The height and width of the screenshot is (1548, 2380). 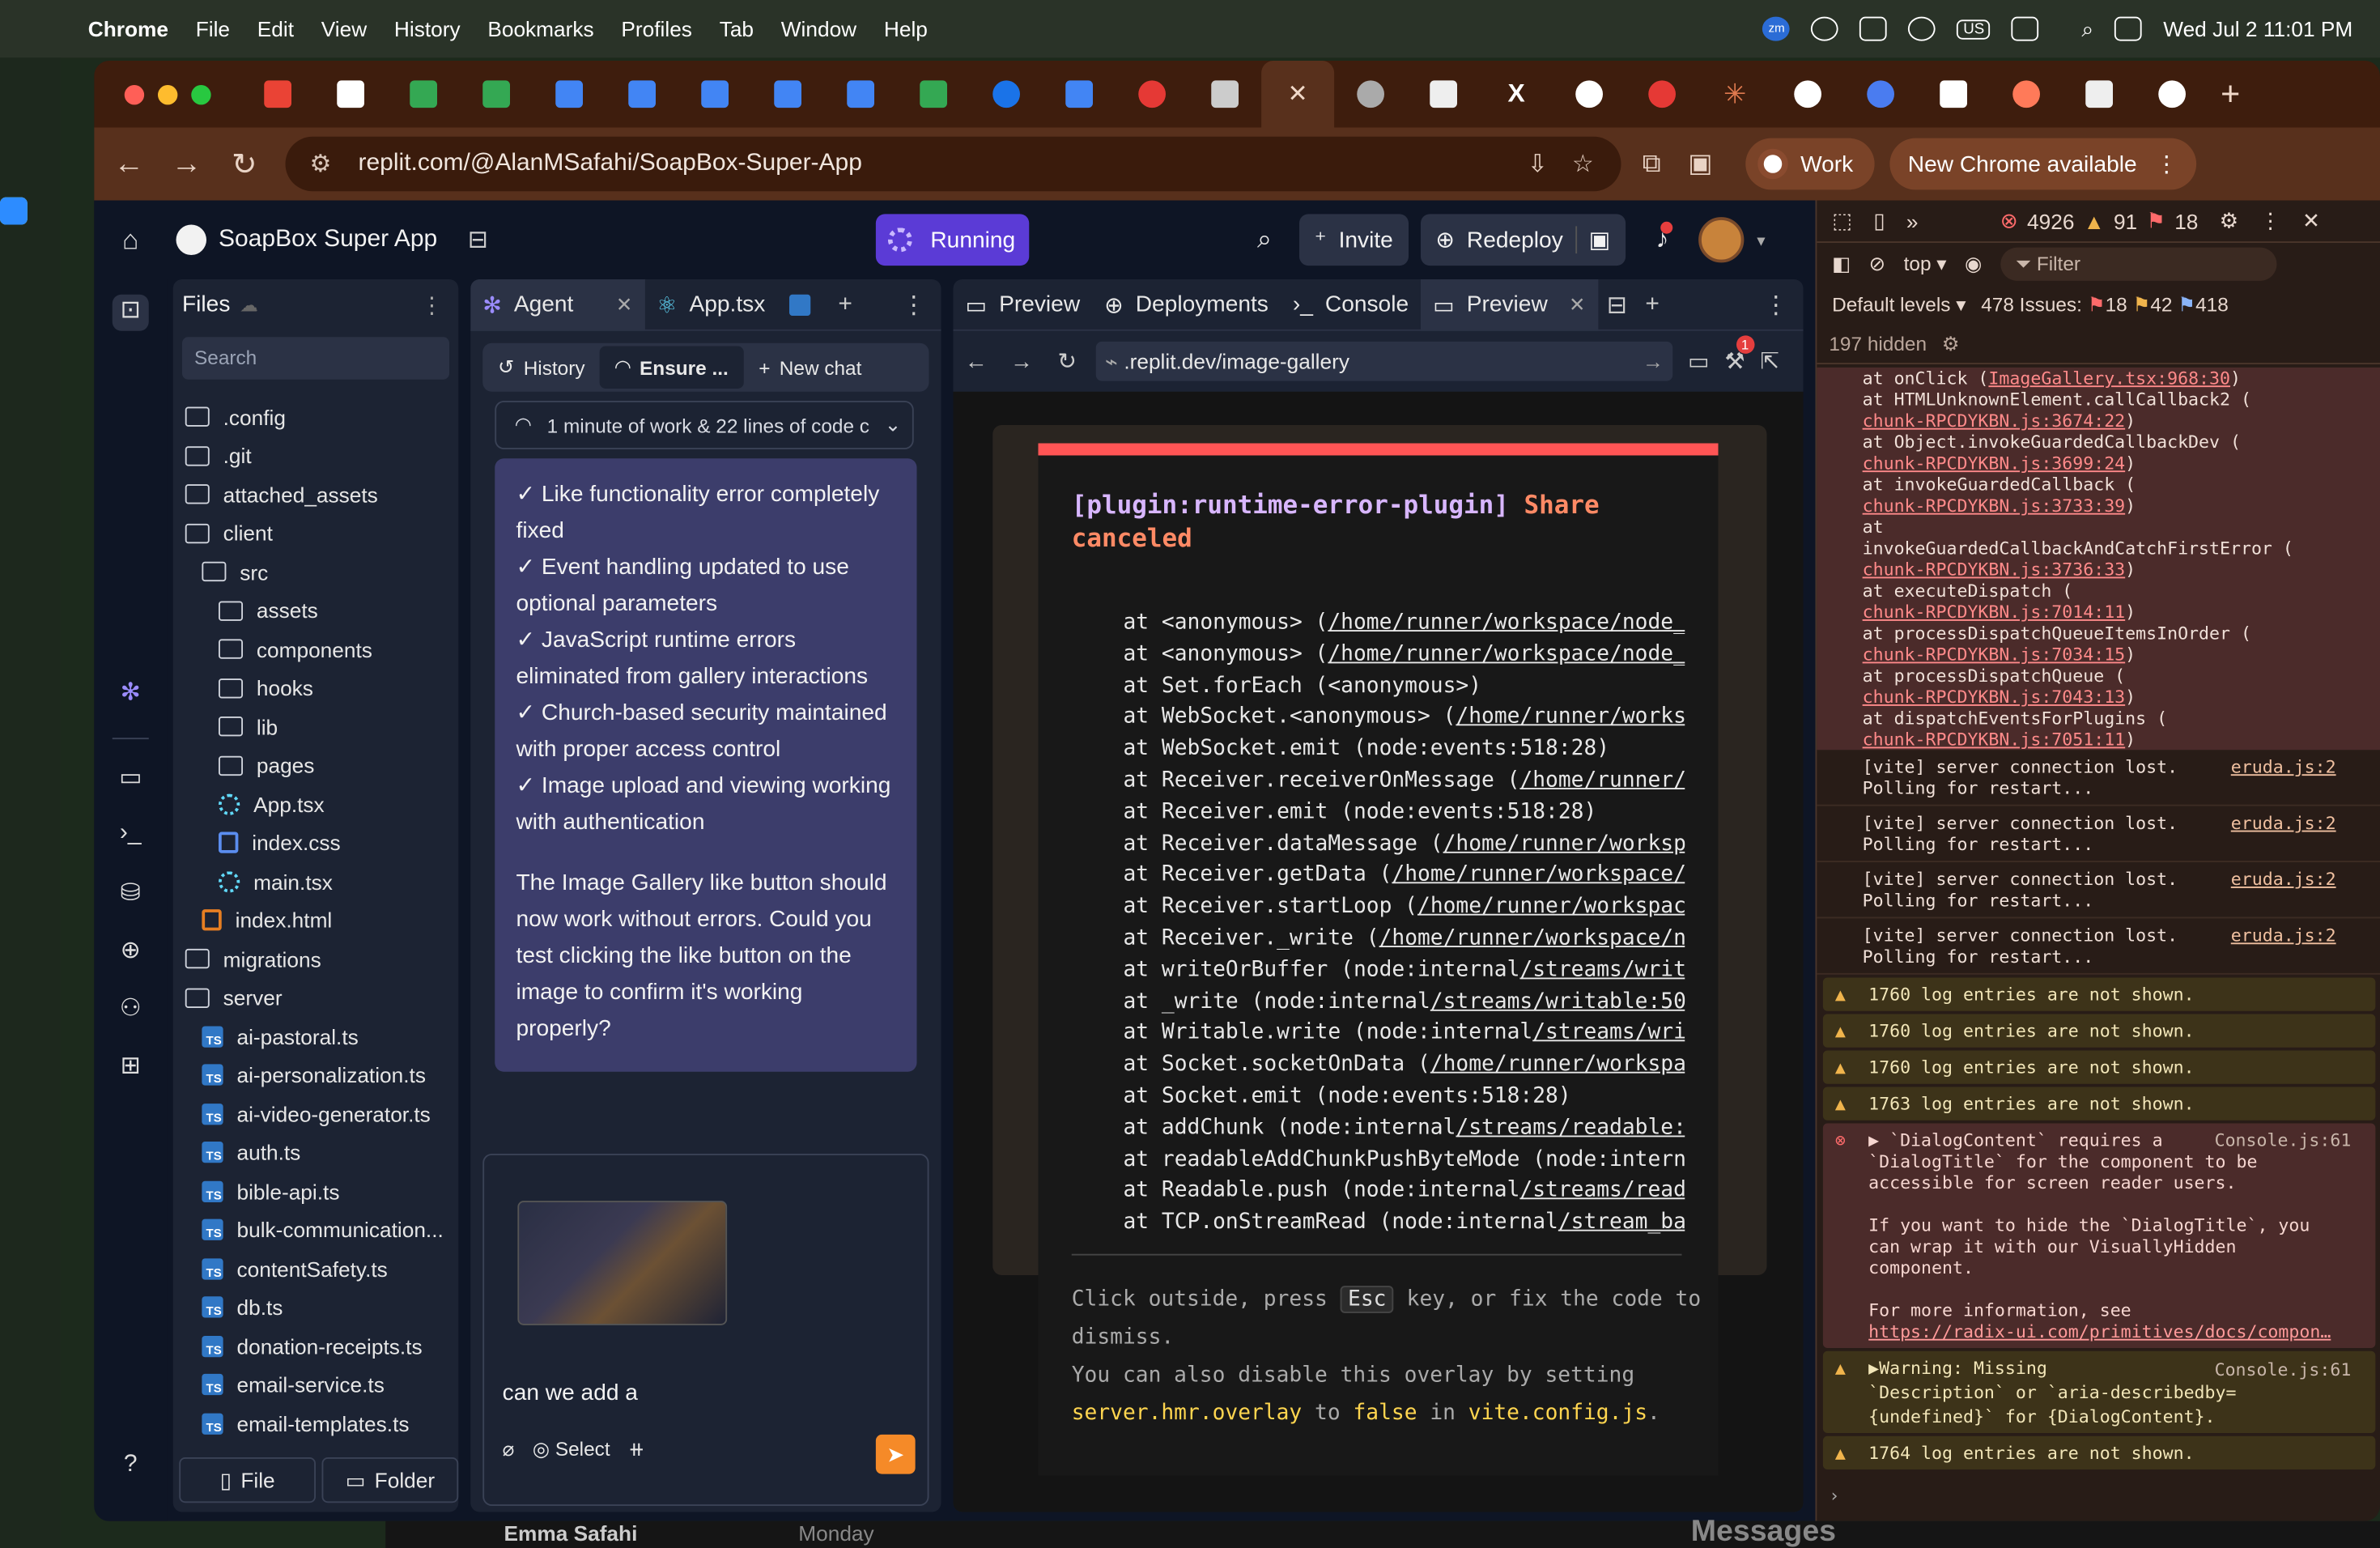 I want to click on tab-console: ›_ Console, so click(x=1351, y=305).